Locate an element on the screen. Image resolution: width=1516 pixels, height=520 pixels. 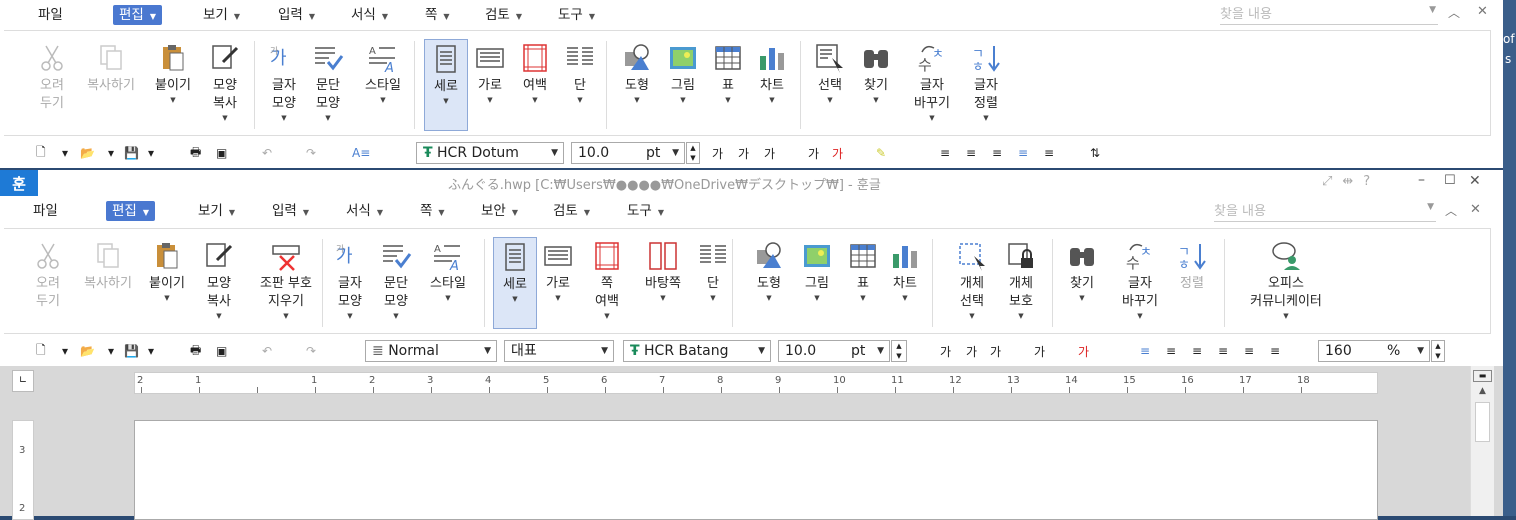
ribbon-button: 쪽 여백 ▼ is located at coordinates (607, 283).